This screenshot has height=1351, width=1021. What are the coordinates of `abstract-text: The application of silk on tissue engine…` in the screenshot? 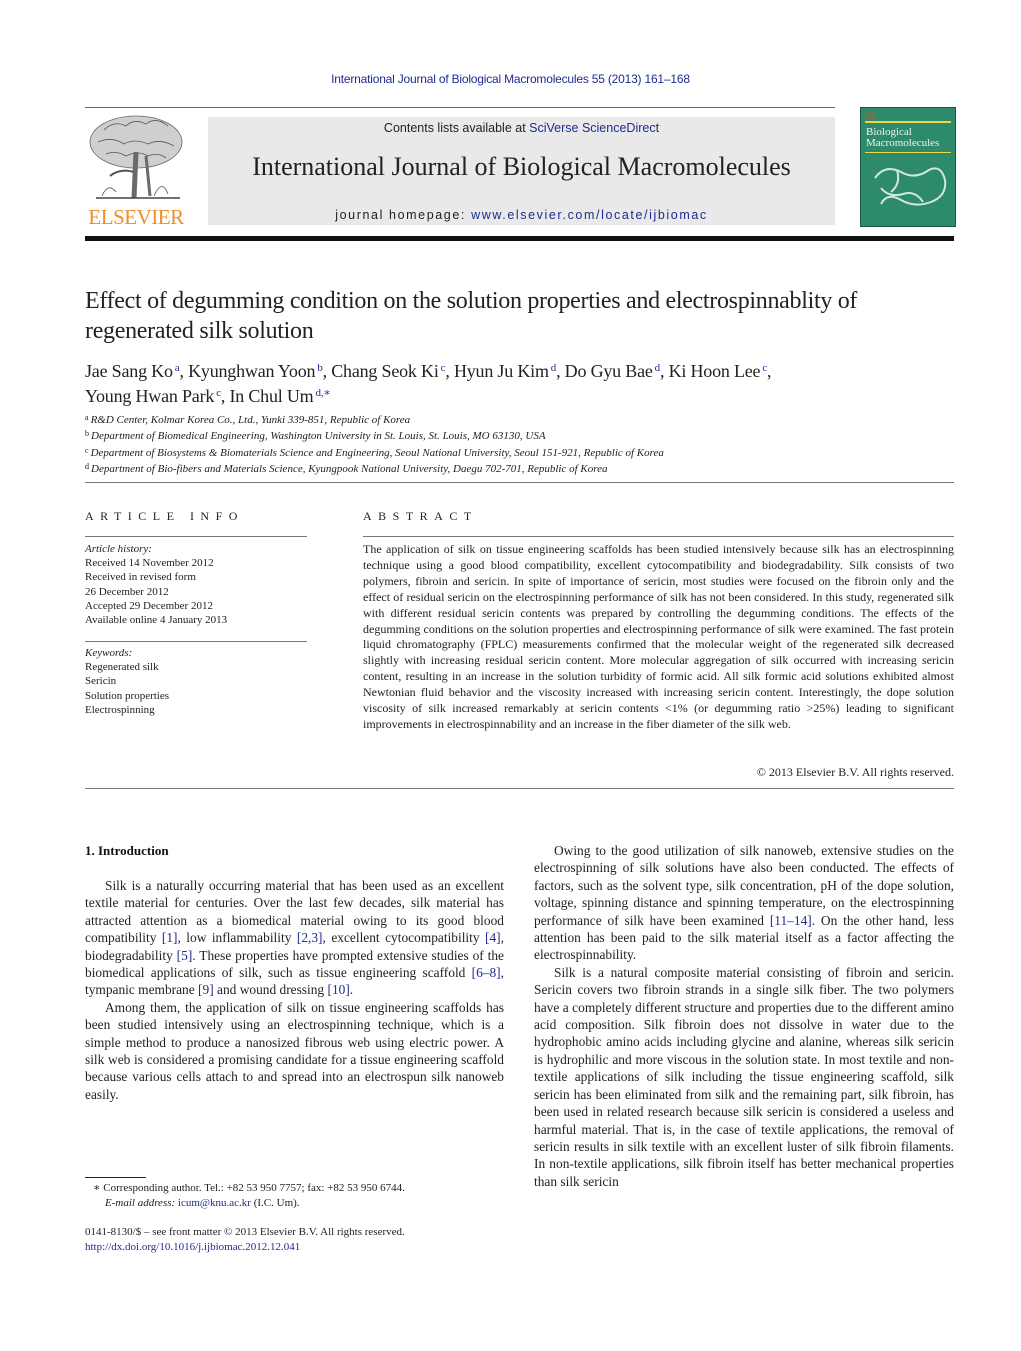 It's located at (658, 636).